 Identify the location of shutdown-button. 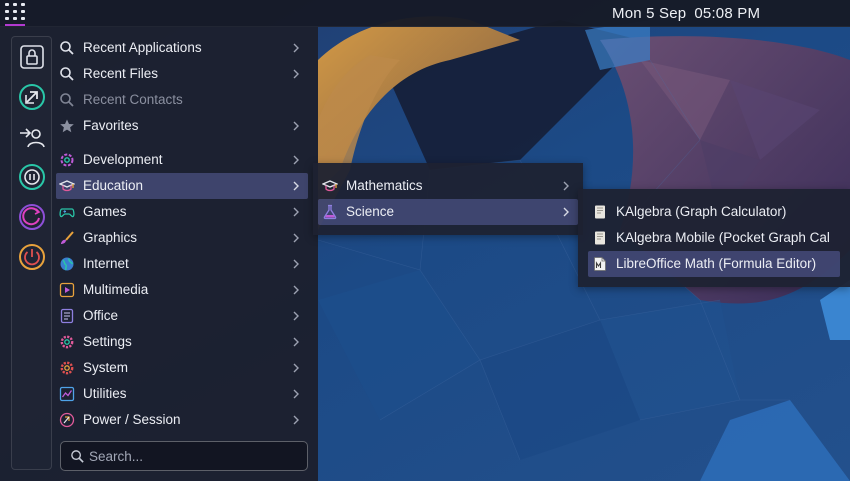
(32, 257).